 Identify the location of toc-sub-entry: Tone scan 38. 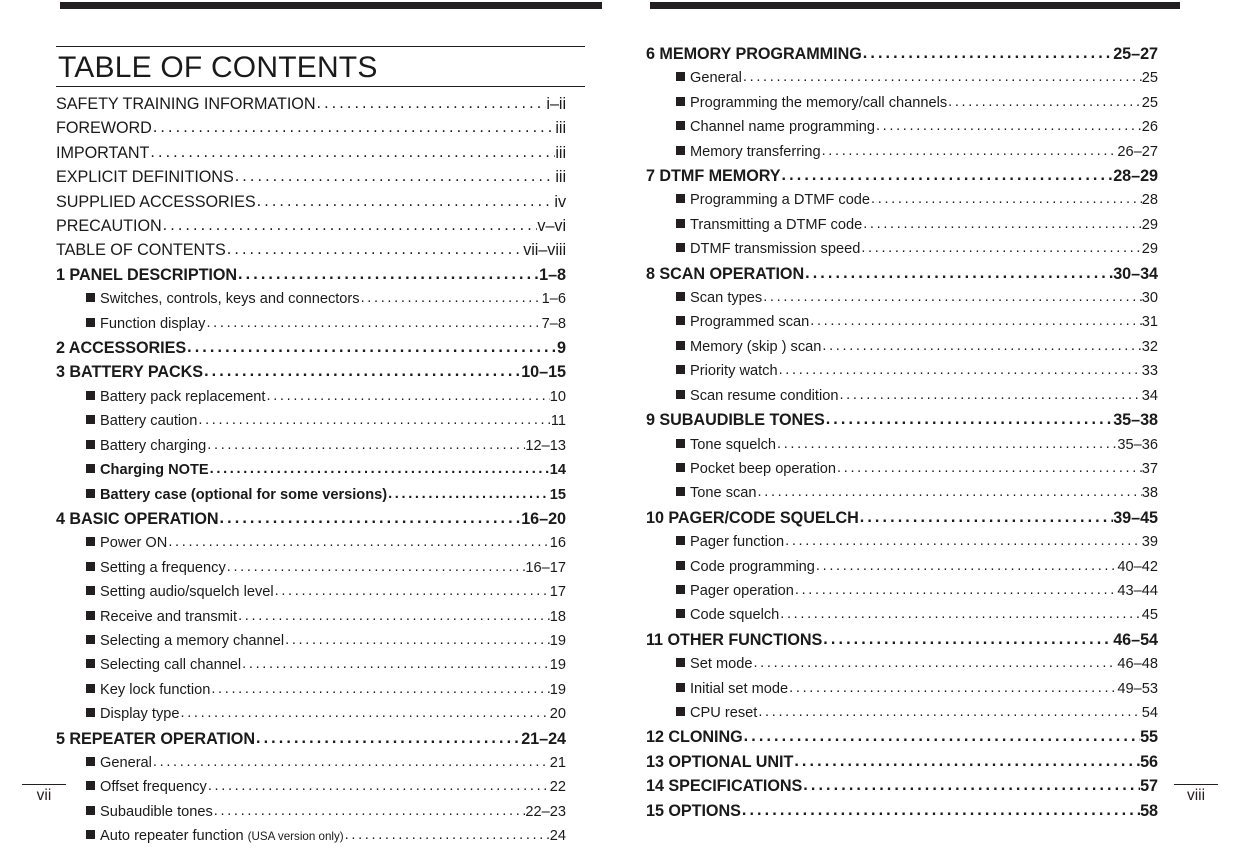
(902, 493).